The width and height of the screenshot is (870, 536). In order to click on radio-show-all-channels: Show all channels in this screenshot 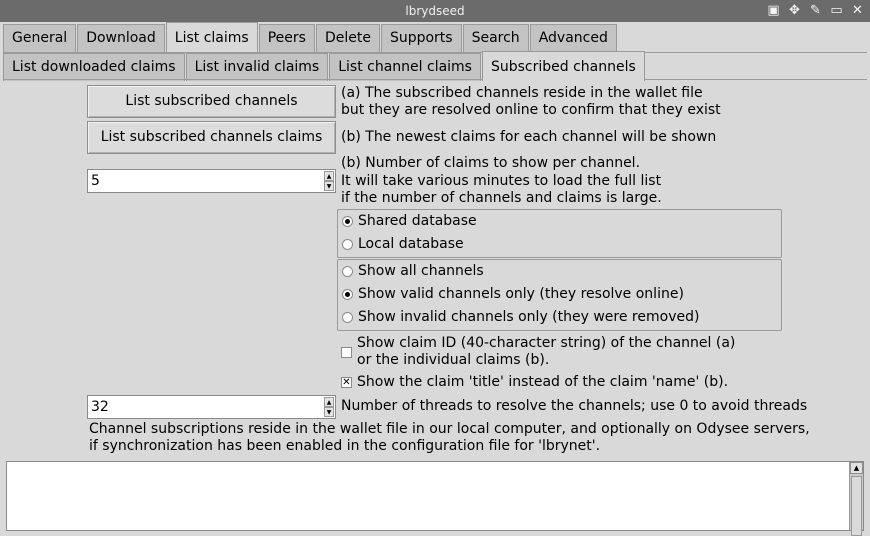, I will do `click(413, 271)`.